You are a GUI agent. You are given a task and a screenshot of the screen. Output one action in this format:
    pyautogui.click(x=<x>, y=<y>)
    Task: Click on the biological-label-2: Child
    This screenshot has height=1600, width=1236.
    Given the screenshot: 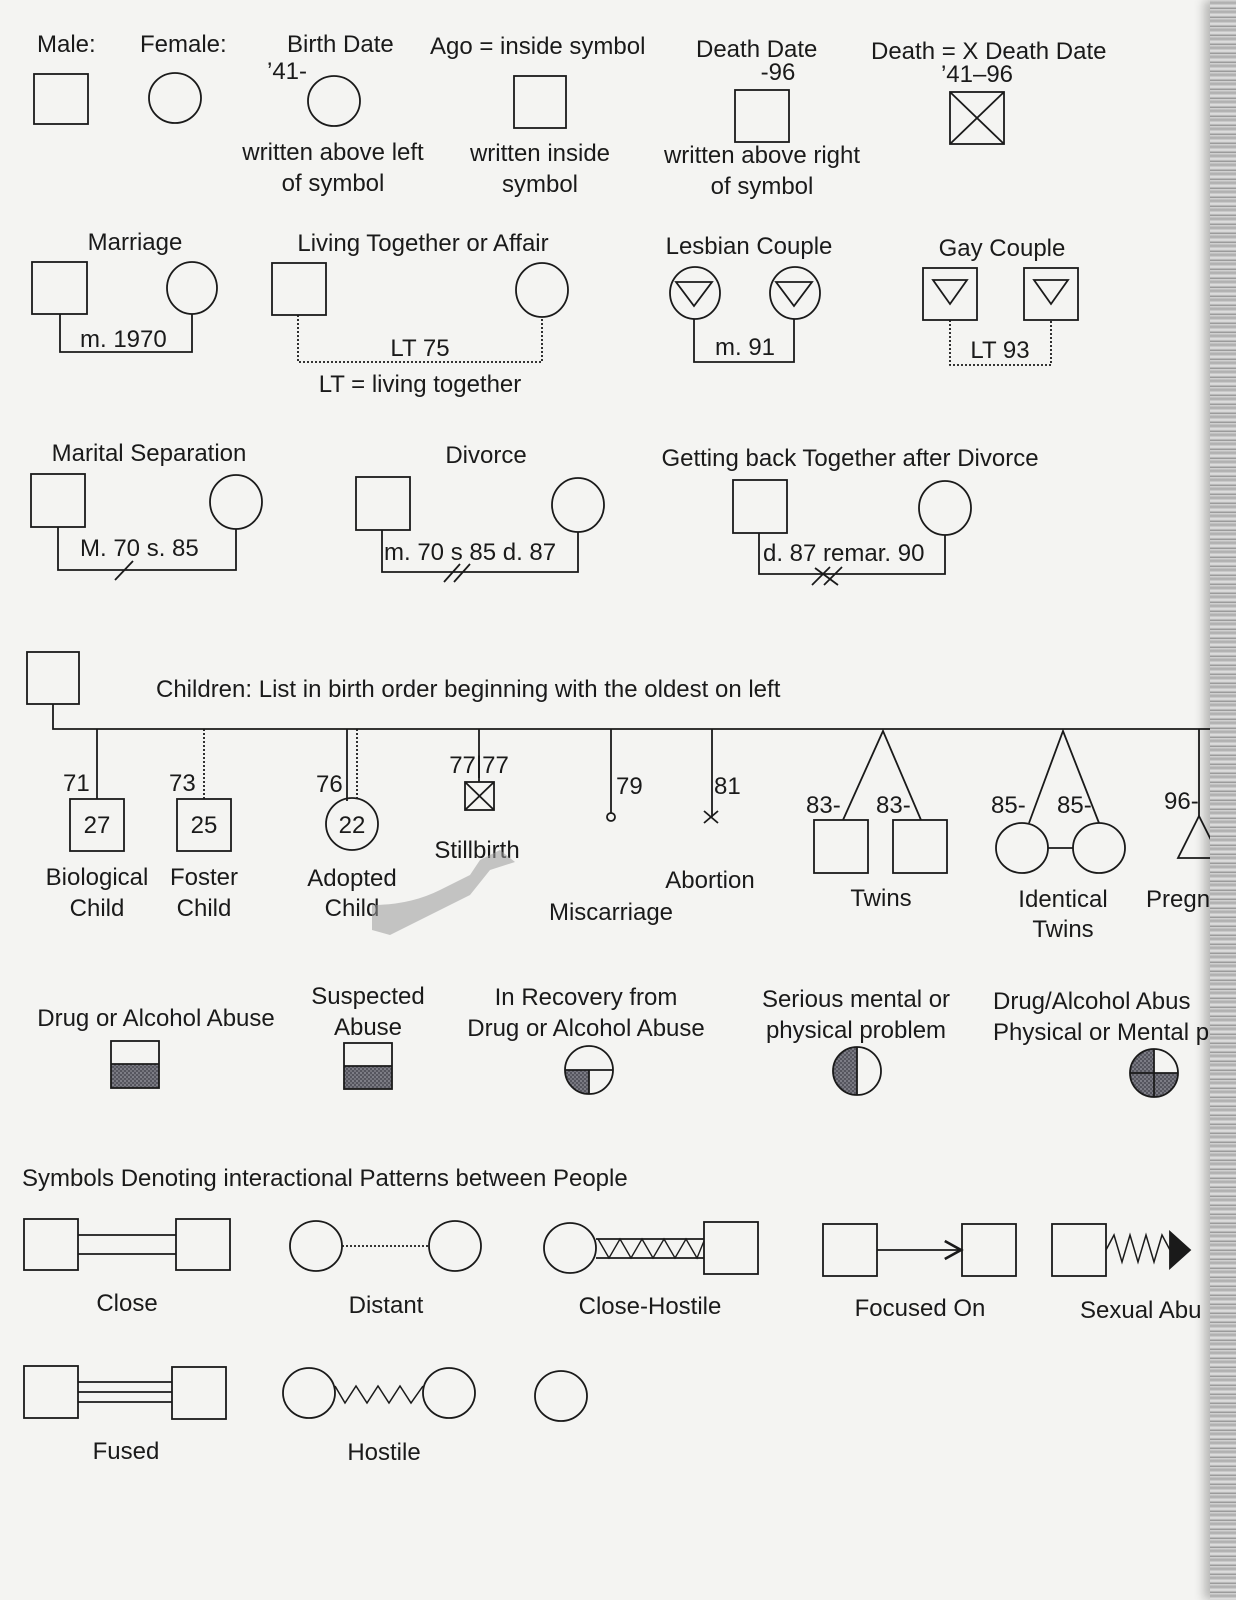 What is the action you would take?
    pyautogui.click(x=97, y=908)
    